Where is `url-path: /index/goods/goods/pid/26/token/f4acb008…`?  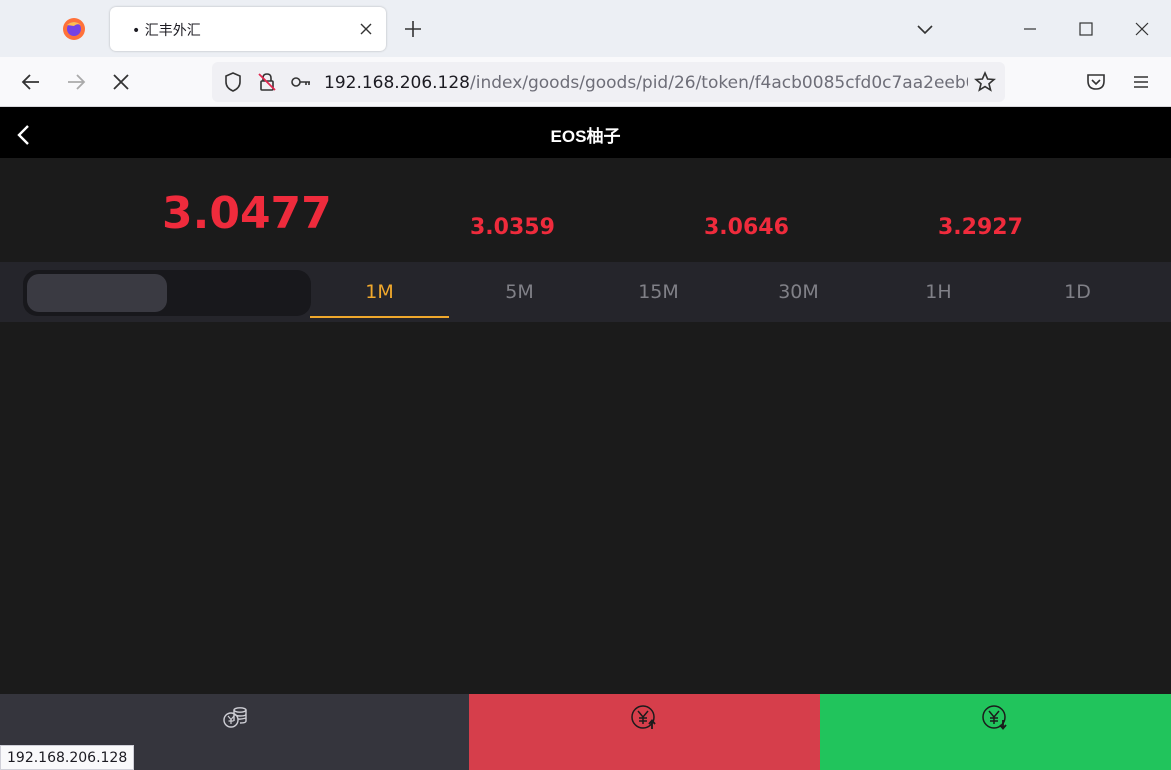 url-path: /index/goods/goods/pid/26/token/f4acb008… is located at coordinates (719, 83).